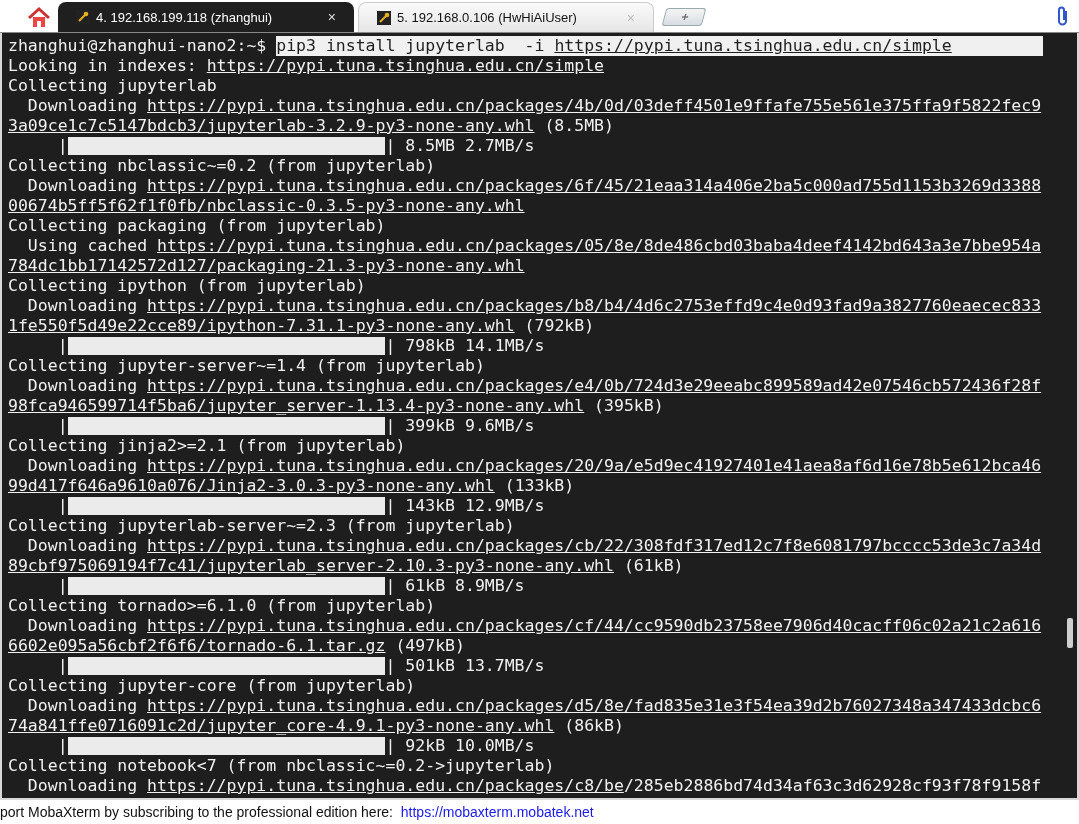 The width and height of the screenshot is (1079, 824). I want to click on url-link: https://pypi.tuna.tsinghua.edu.cn/packages/6f/45/21eaa314a406e2ba5c000ad755d1153b3269d3388, so click(594, 186).